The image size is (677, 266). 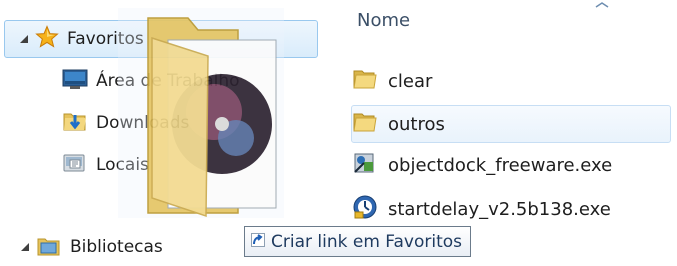 I want to click on downloads-folder-icon, so click(x=75, y=123).